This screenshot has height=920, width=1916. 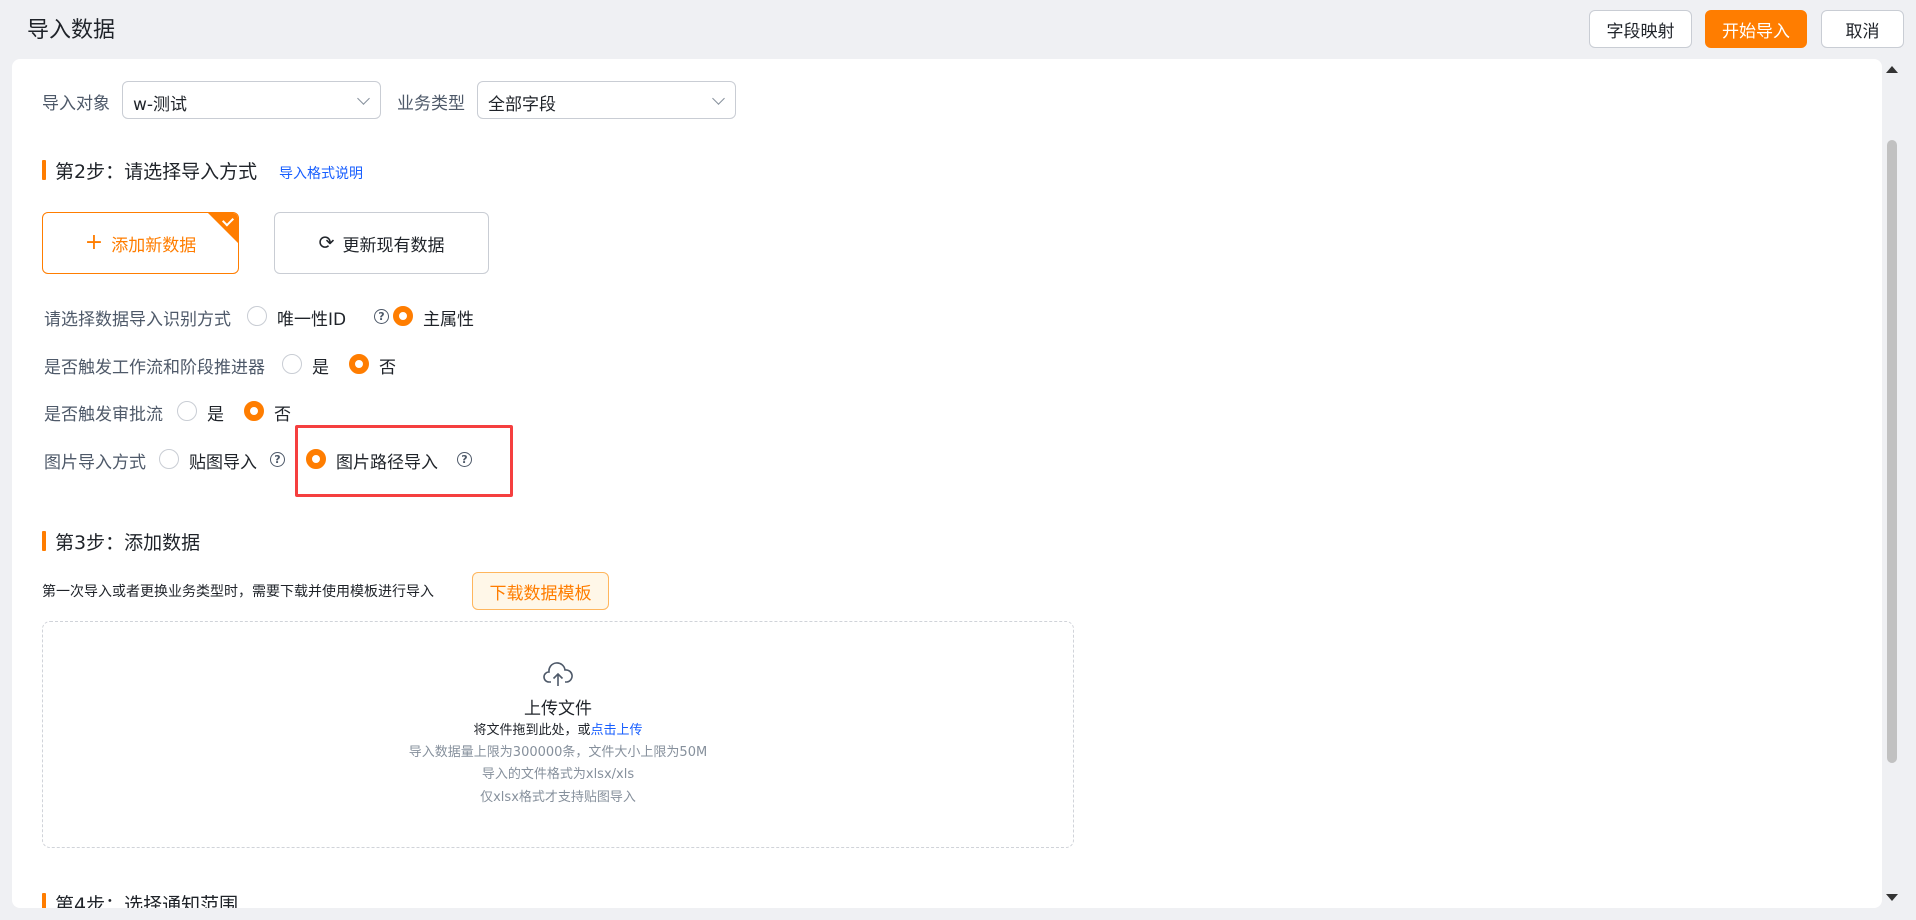 I want to click on identify-label: 请选择数据导入识别方式, so click(x=137, y=320).